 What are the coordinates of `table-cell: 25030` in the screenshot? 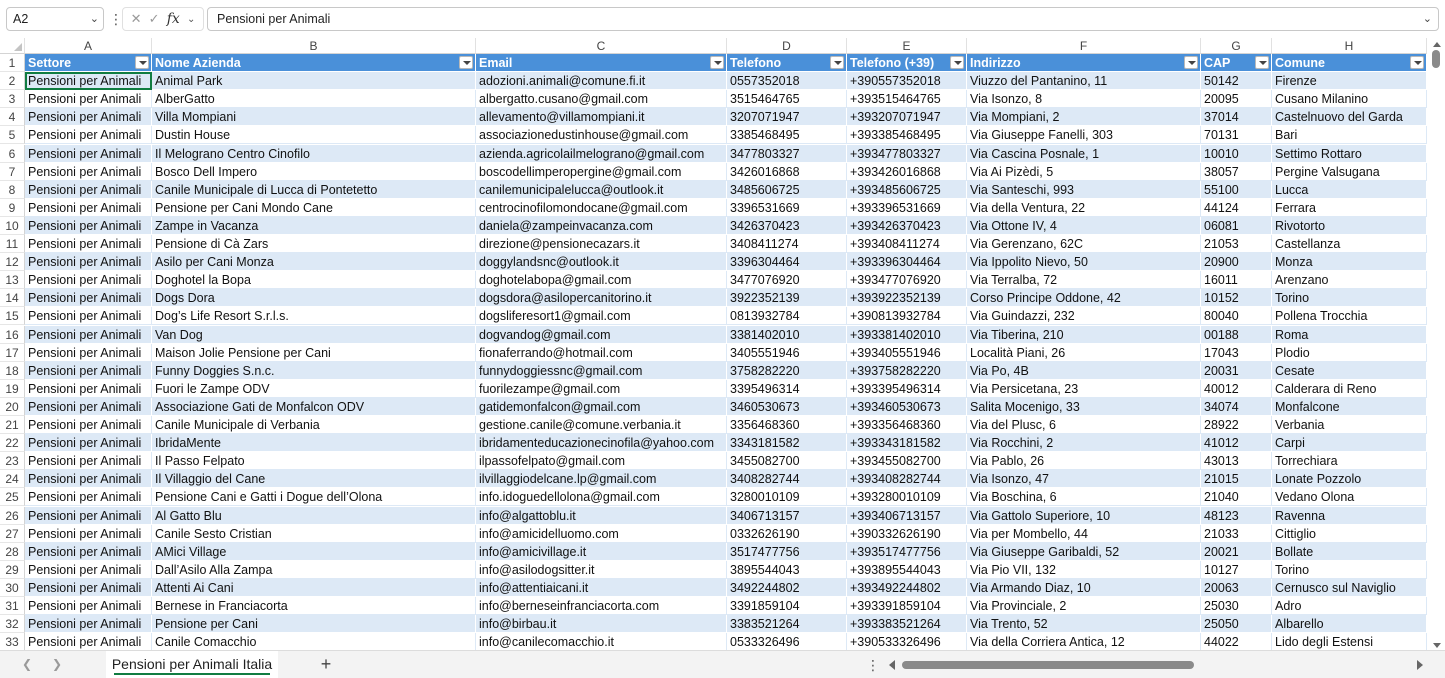 It's located at (1236, 606).